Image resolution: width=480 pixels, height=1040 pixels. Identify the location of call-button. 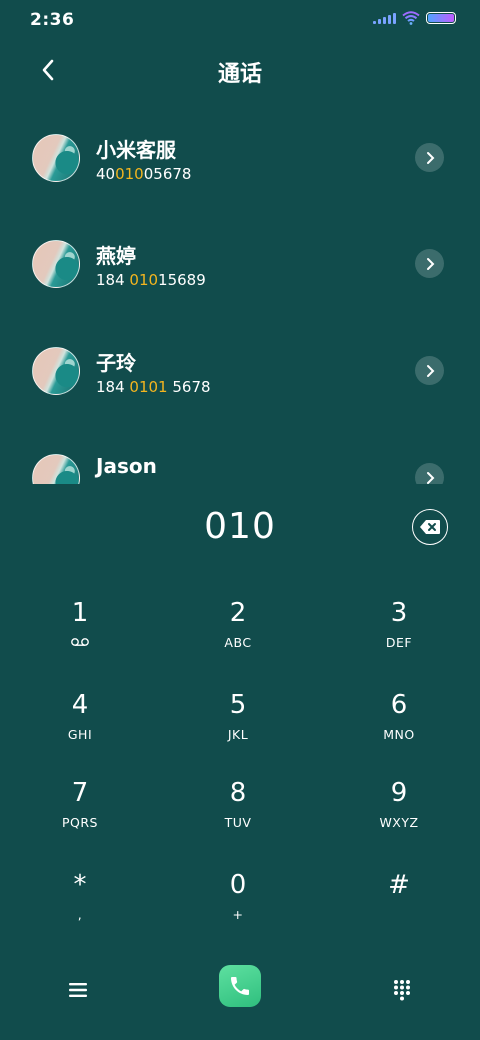
(240, 986).